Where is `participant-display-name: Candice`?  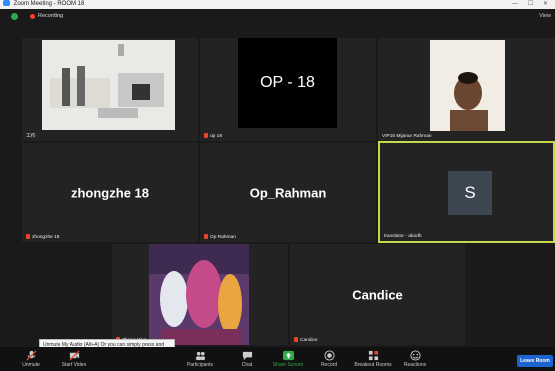
participant-display-name: Candice is located at coordinates (377, 294).